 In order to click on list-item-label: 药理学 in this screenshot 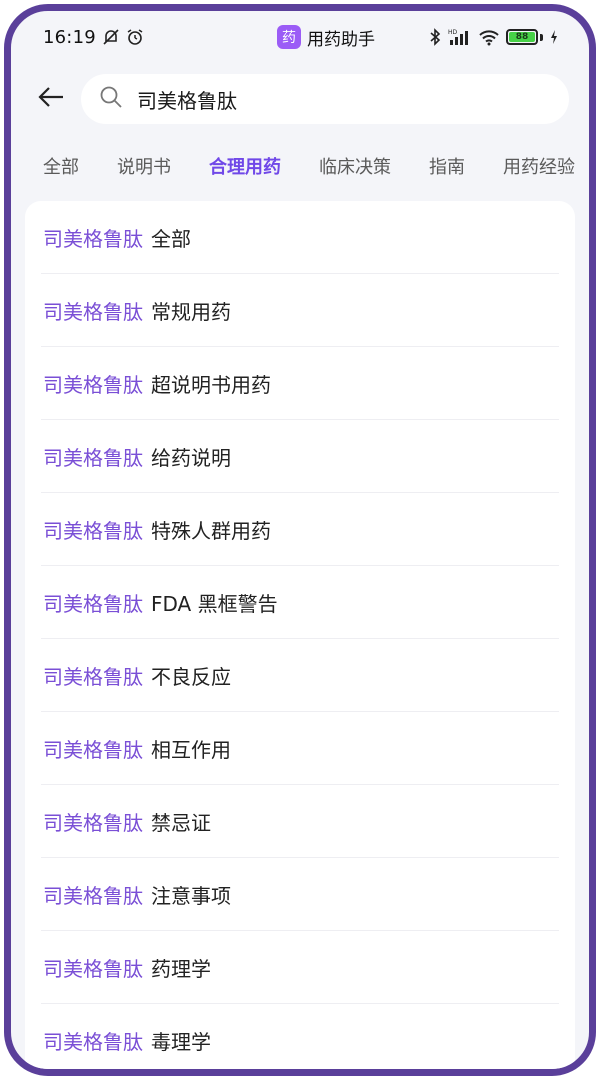, I will do `click(181, 968)`.